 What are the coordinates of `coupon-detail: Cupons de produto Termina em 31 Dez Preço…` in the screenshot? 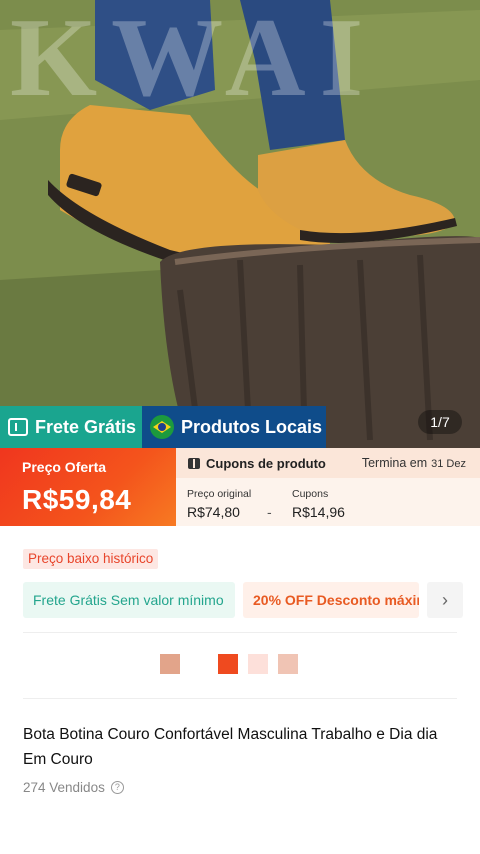 It's located at (328, 487).